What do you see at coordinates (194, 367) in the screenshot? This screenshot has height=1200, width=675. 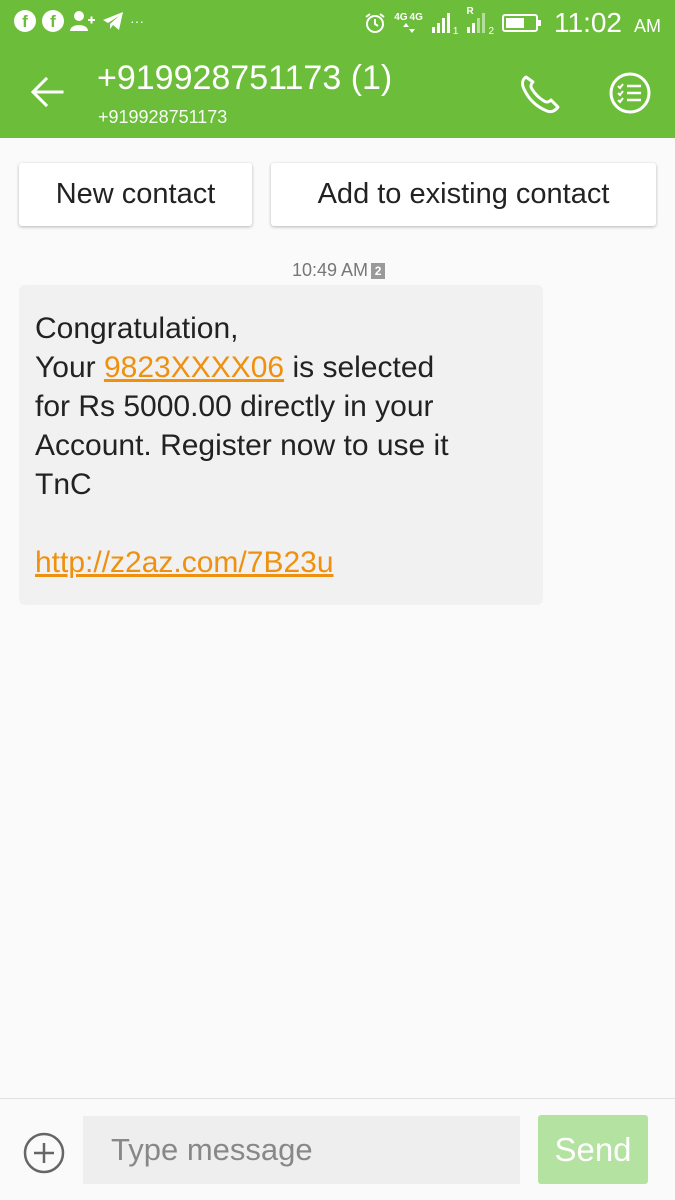 I see `phone-number-link: 9823XXXX06` at bounding box center [194, 367].